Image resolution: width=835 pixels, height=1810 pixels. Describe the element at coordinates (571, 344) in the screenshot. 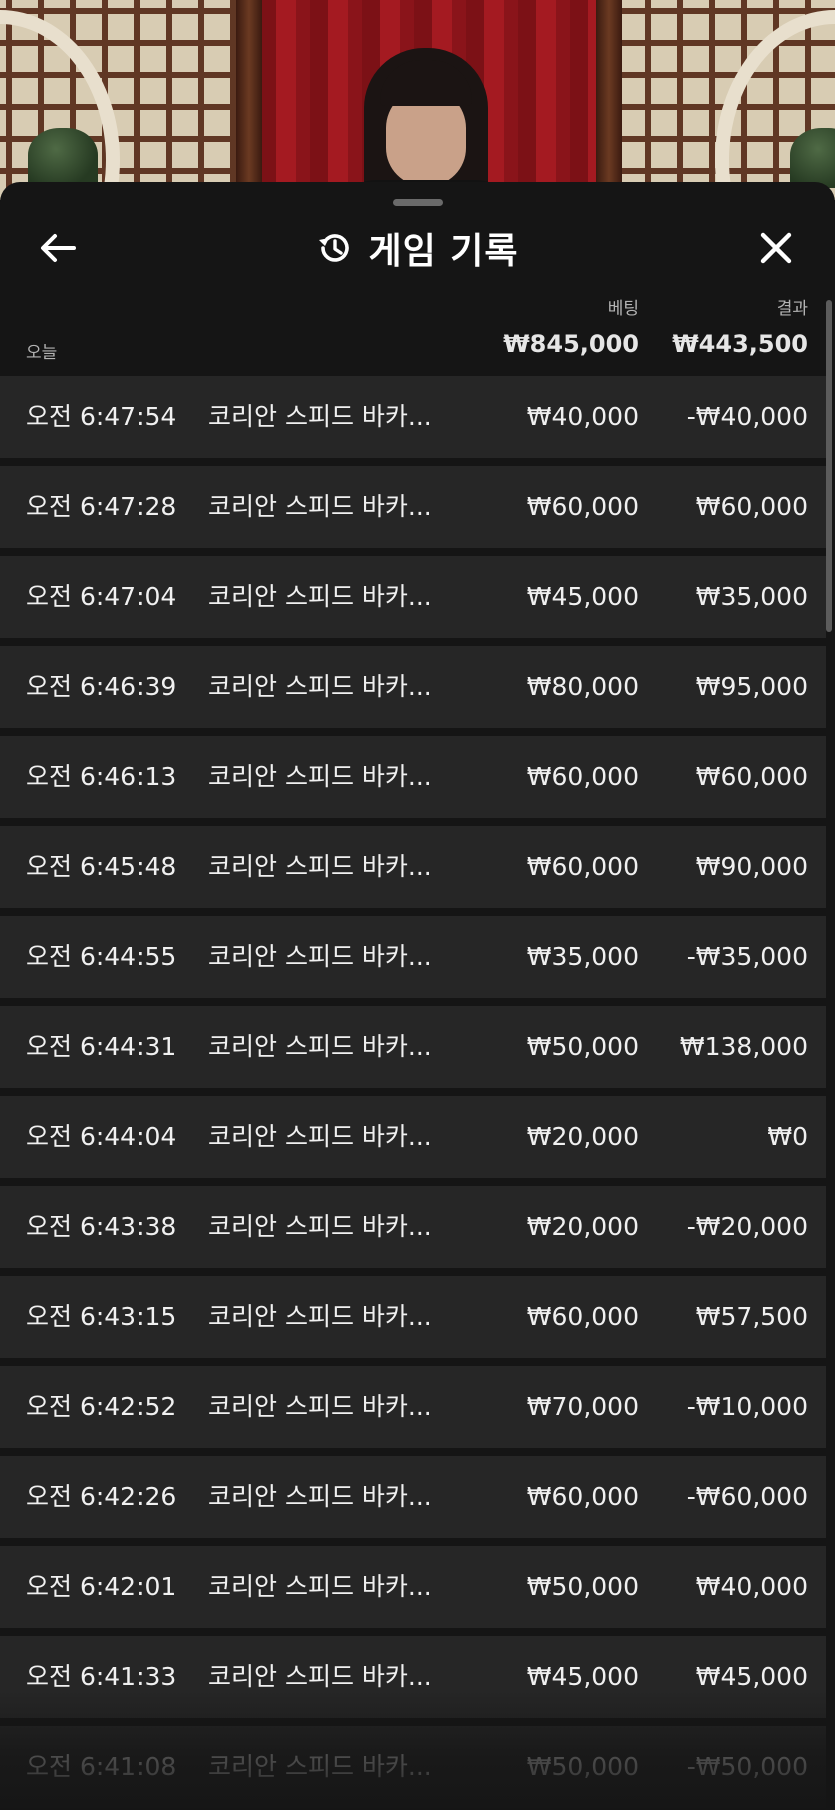

I see `total-bet: ₩845,000` at that location.